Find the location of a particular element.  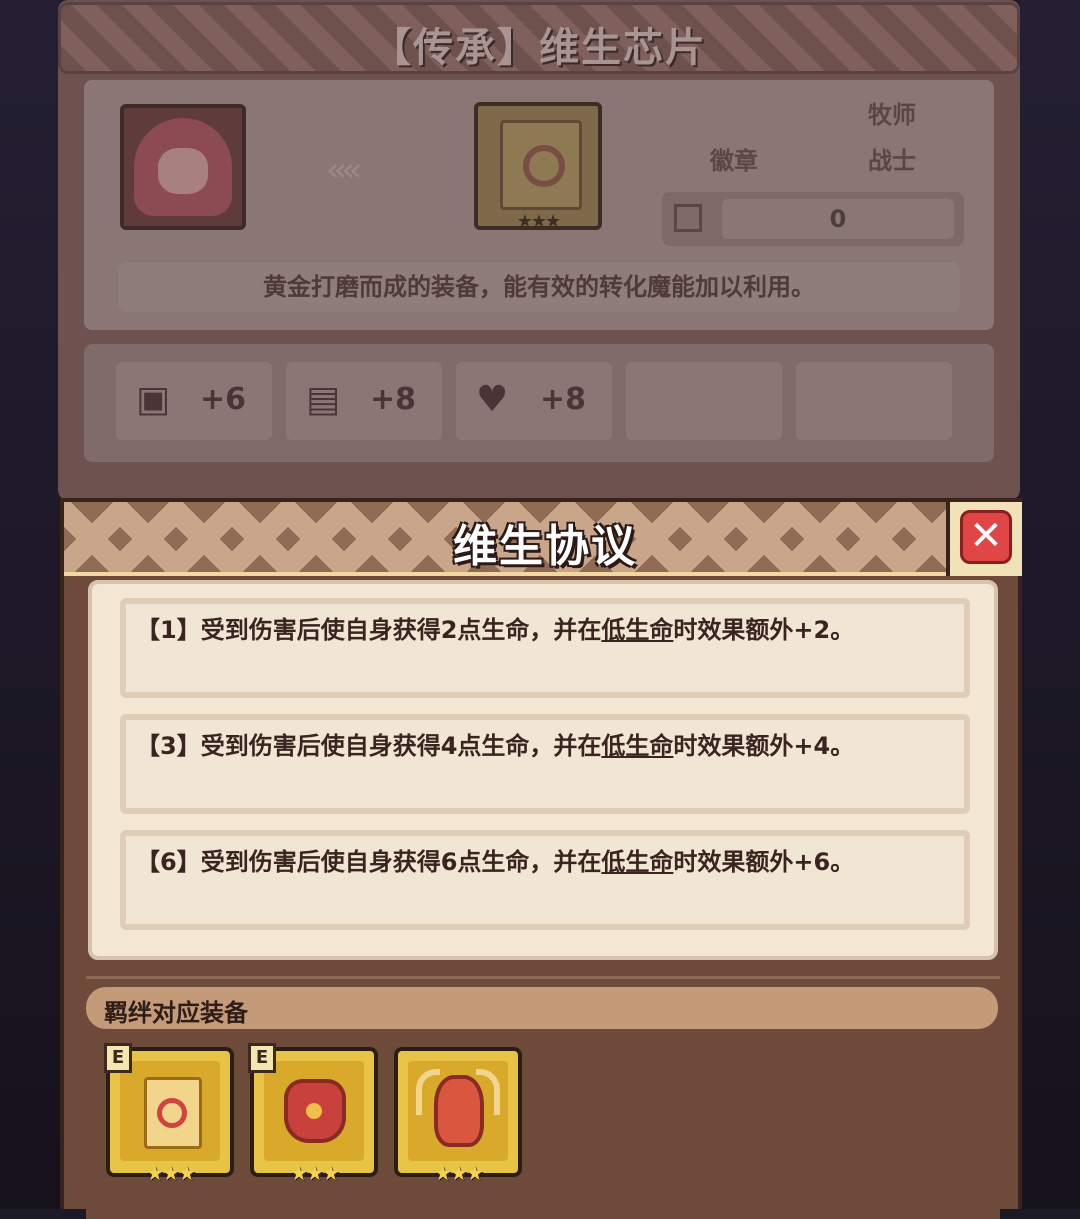

item-icon-vital-chip: ★★★ is located at coordinates (538, 167).